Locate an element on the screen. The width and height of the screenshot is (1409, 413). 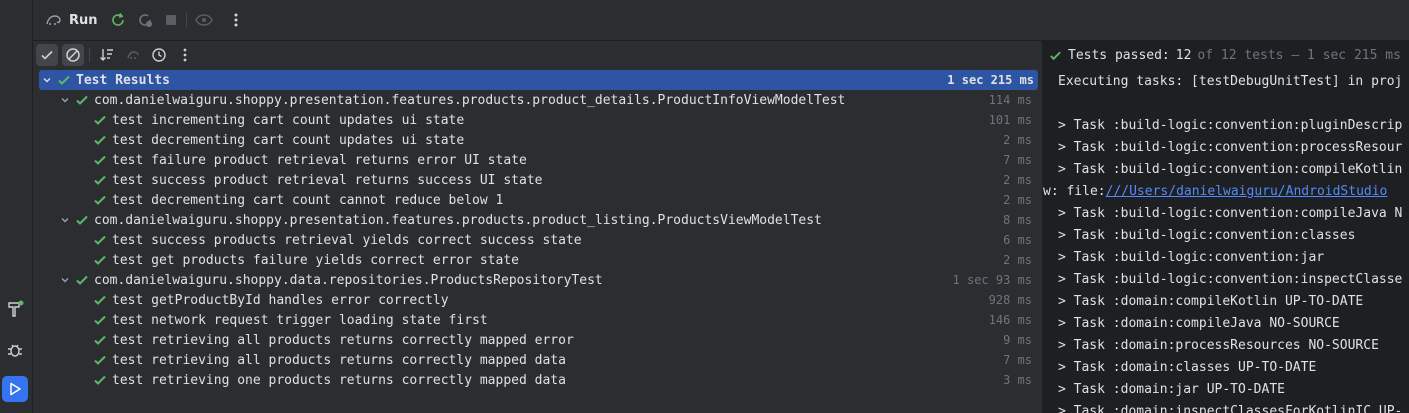
debug-tool-button is located at coordinates (15, 350).